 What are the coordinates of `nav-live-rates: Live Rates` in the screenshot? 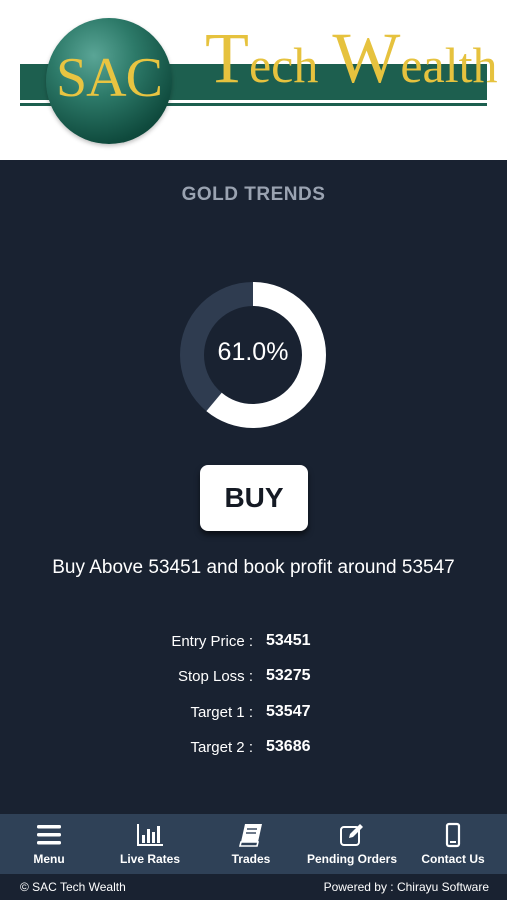 It's located at (150, 844).